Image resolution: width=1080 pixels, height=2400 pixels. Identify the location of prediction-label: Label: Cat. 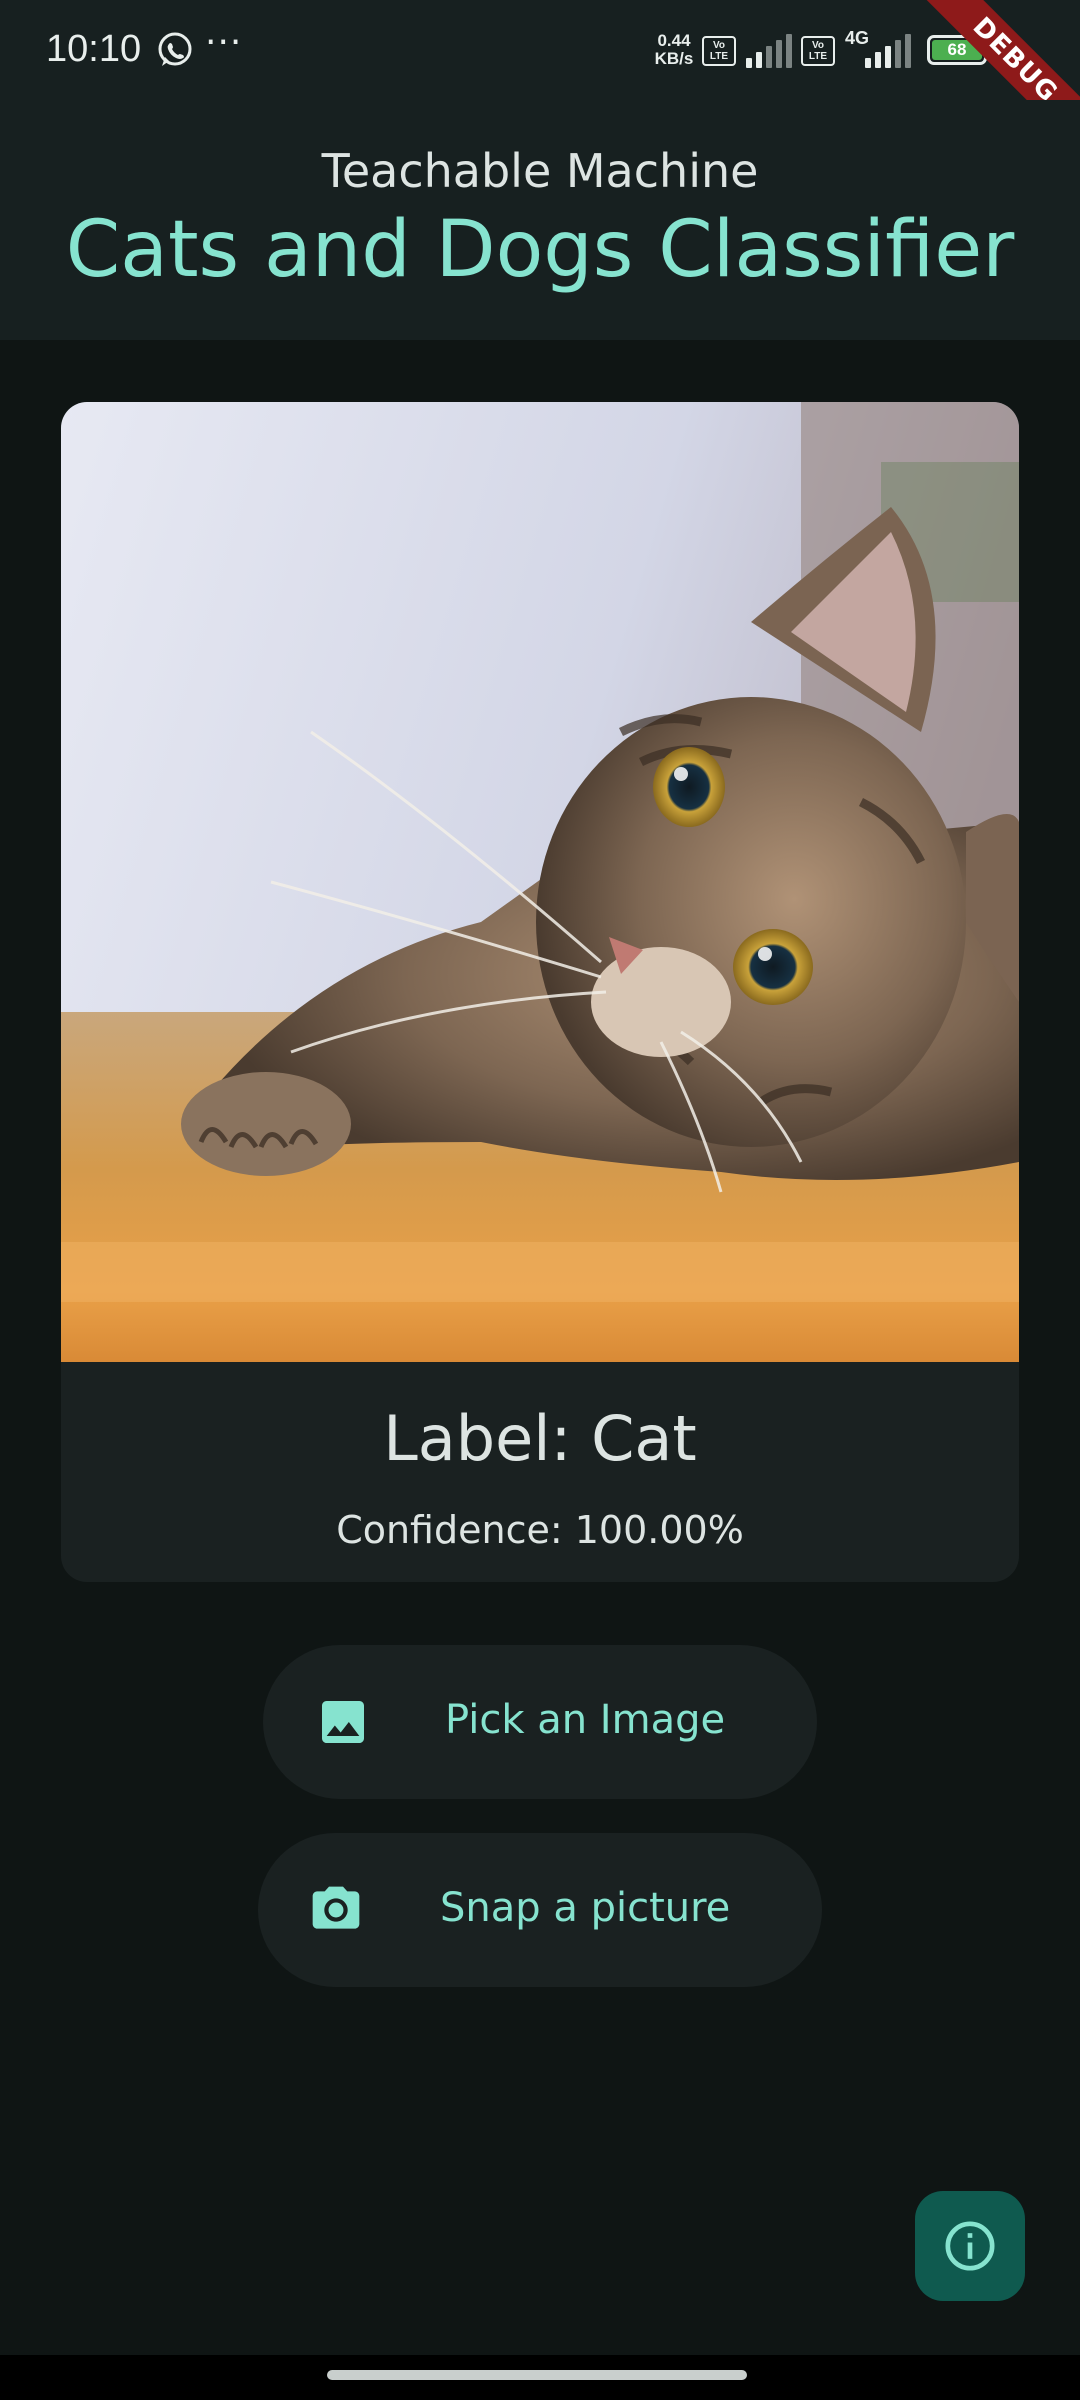
(540, 1438).